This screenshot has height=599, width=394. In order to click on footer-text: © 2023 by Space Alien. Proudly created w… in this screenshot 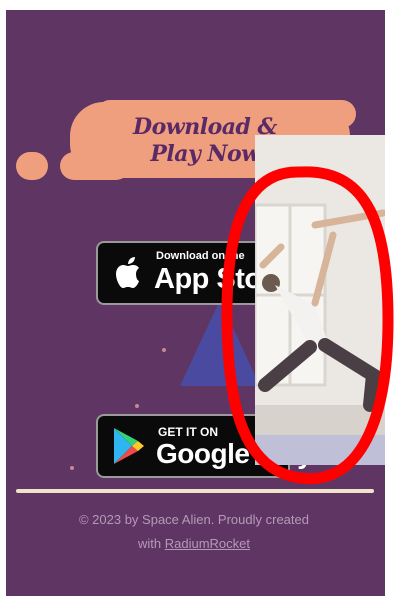, I will do `click(194, 532)`.